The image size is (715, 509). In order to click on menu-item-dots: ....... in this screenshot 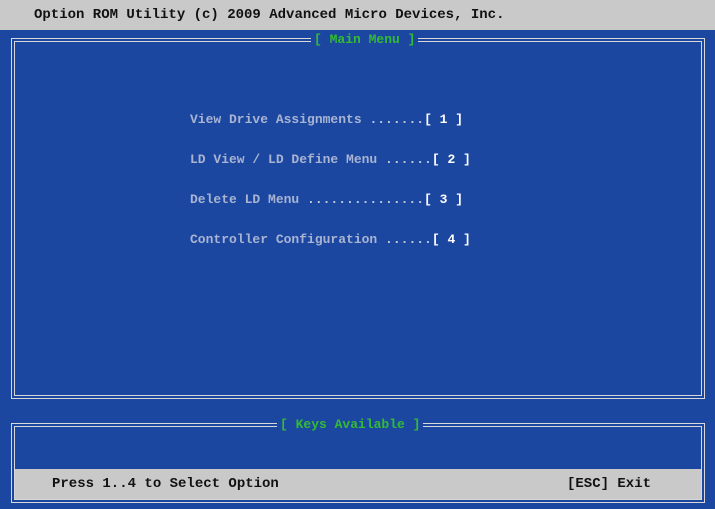, I will do `click(393, 119)`.